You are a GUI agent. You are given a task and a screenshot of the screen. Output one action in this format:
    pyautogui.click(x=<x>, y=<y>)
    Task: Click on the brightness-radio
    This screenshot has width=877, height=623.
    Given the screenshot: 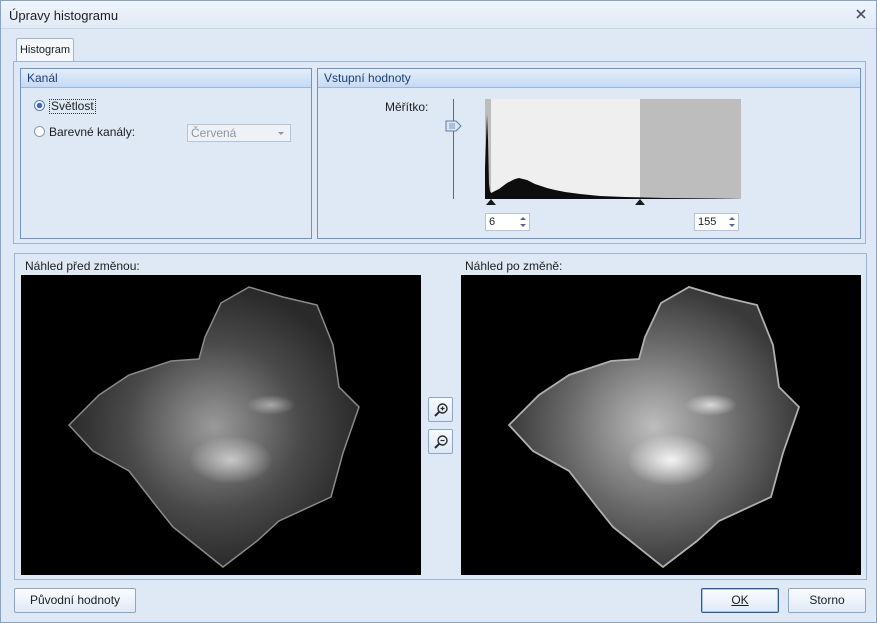 What is the action you would take?
    pyautogui.click(x=39, y=105)
    